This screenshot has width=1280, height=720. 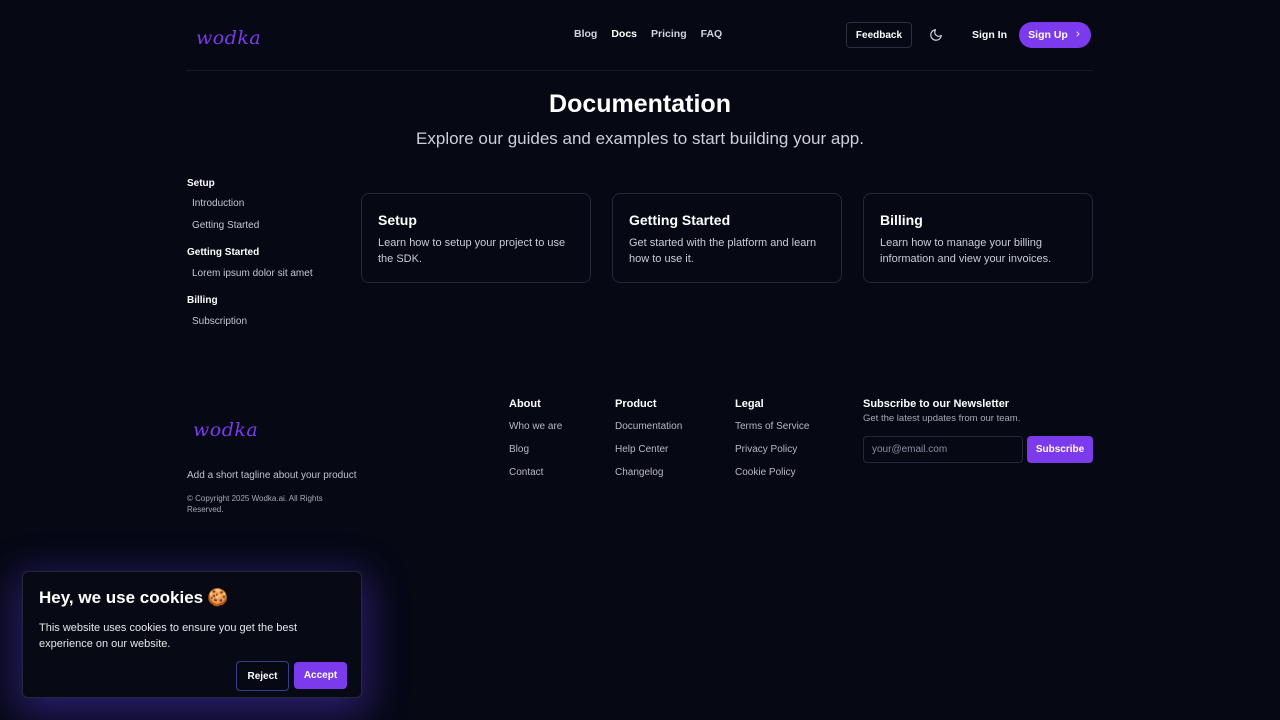 I want to click on chevron-right-icon, so click(x=1078, y=35).